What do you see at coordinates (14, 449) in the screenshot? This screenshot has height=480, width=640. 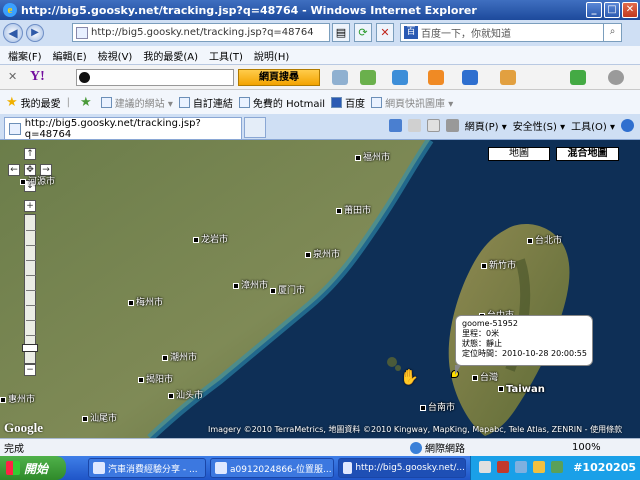 I see `status-text: 完成` at bounding box center [14, 449].